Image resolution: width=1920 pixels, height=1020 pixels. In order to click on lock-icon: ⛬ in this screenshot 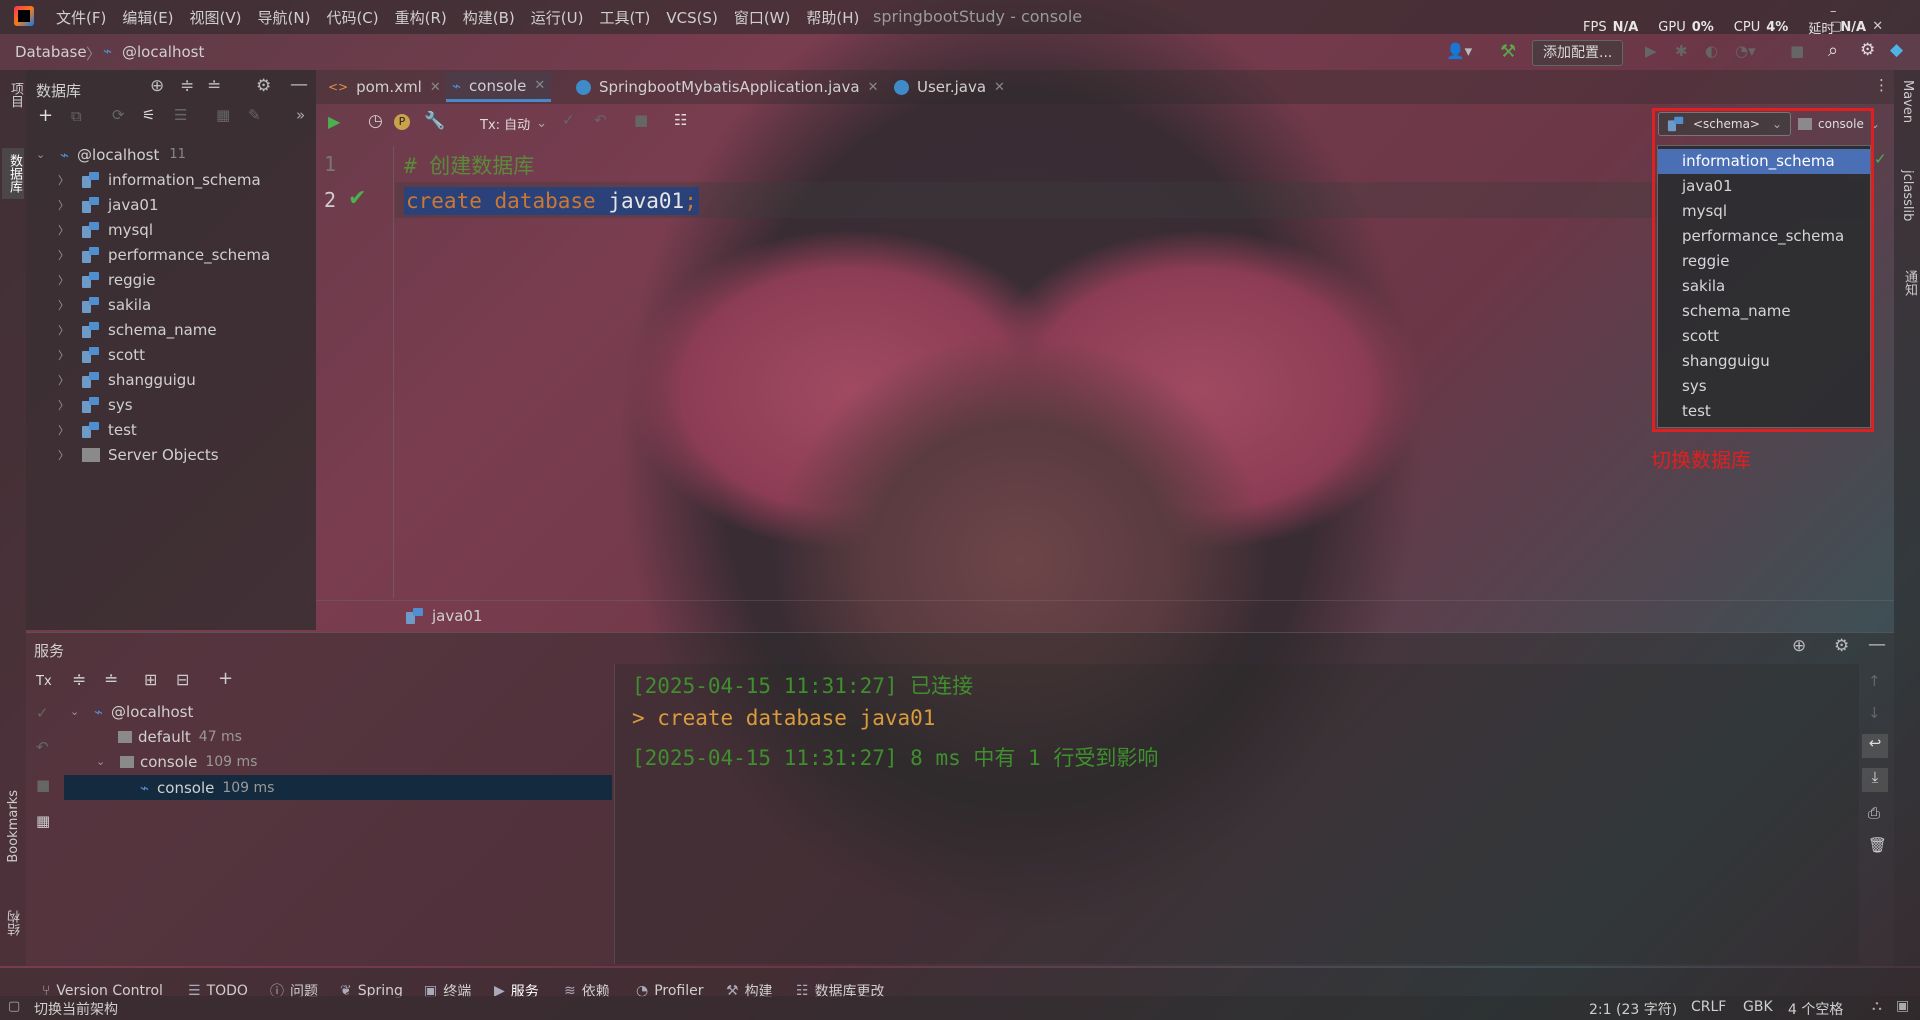, I will do `click(1877, 1006)`.